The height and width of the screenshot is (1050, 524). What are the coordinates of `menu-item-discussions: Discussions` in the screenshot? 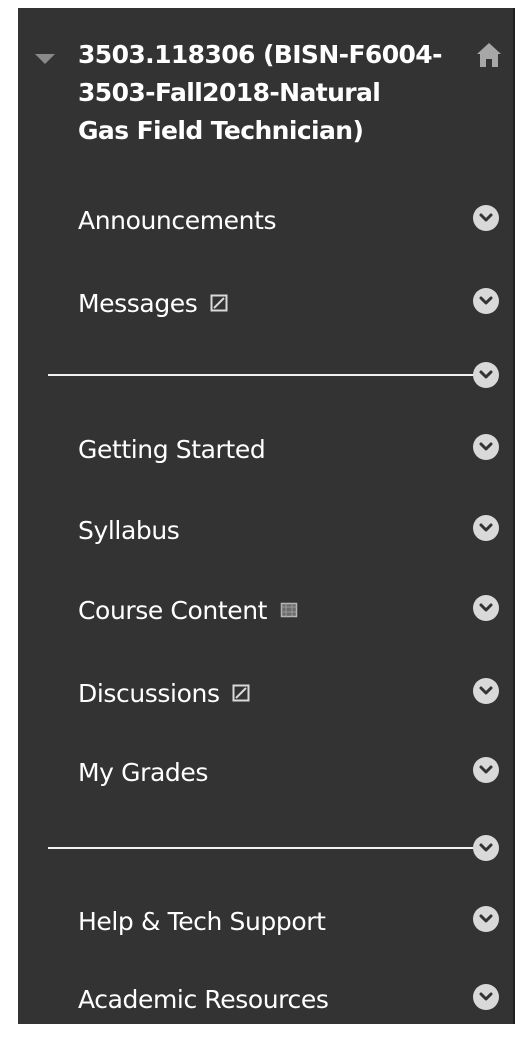 It's located at (265, 693).